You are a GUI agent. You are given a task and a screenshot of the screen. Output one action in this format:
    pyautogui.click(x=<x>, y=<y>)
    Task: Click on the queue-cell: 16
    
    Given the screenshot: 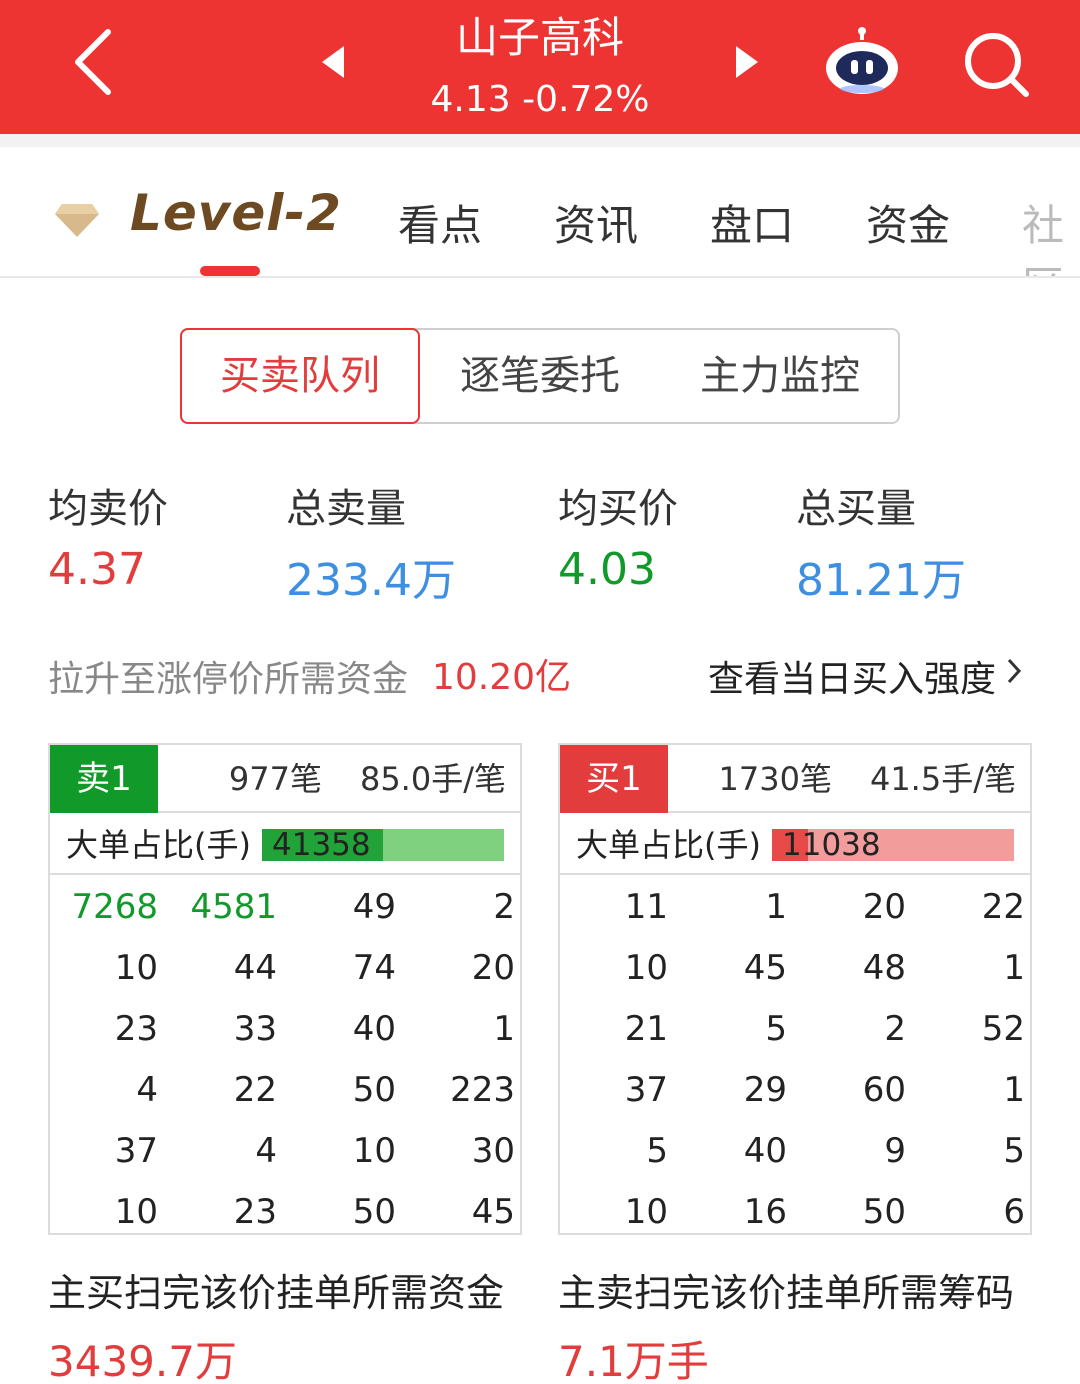 What is the action you would take?
    pyautogui.click(x=765, y=1212)
    